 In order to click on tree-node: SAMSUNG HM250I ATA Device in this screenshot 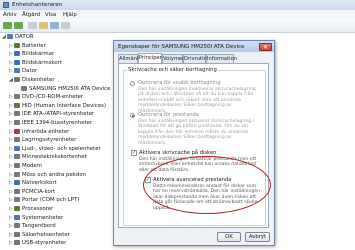, I will do `click(63, 89)`.